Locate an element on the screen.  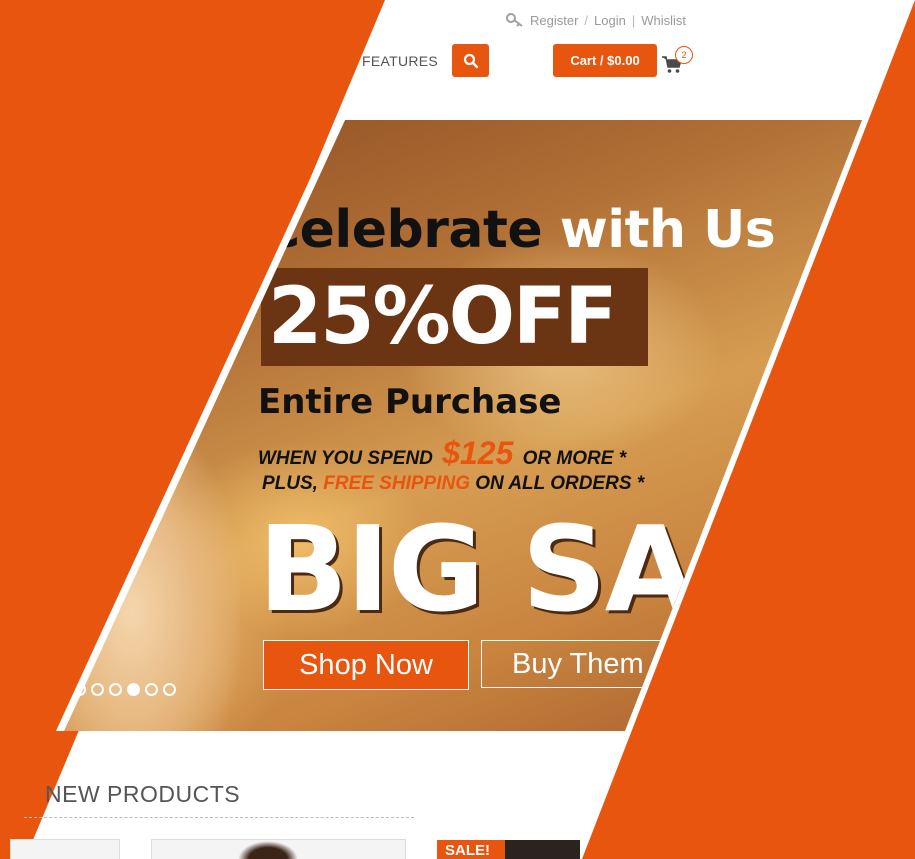
shipping-line: PLUS, FREE SHIPPING ON ALL ORDERS * is located at coordinates (453, 484).